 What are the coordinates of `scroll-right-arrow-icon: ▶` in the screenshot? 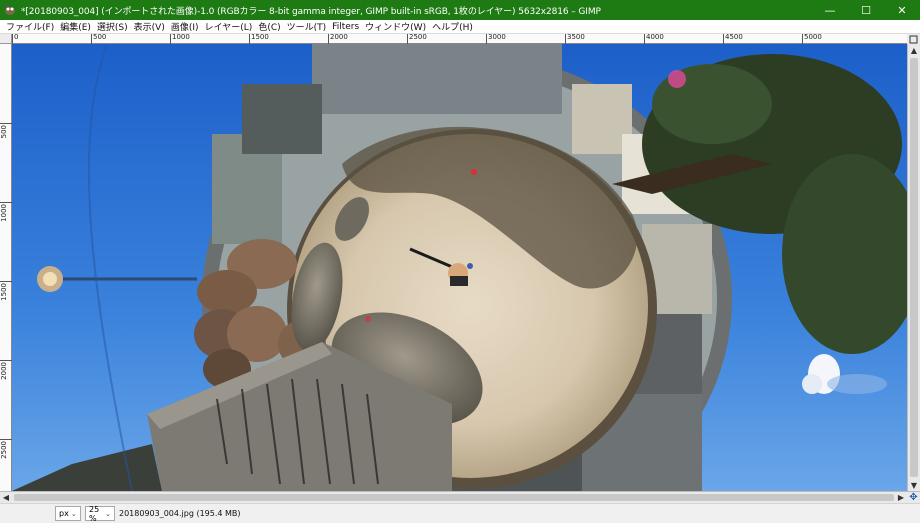 It's located at (901, 497).